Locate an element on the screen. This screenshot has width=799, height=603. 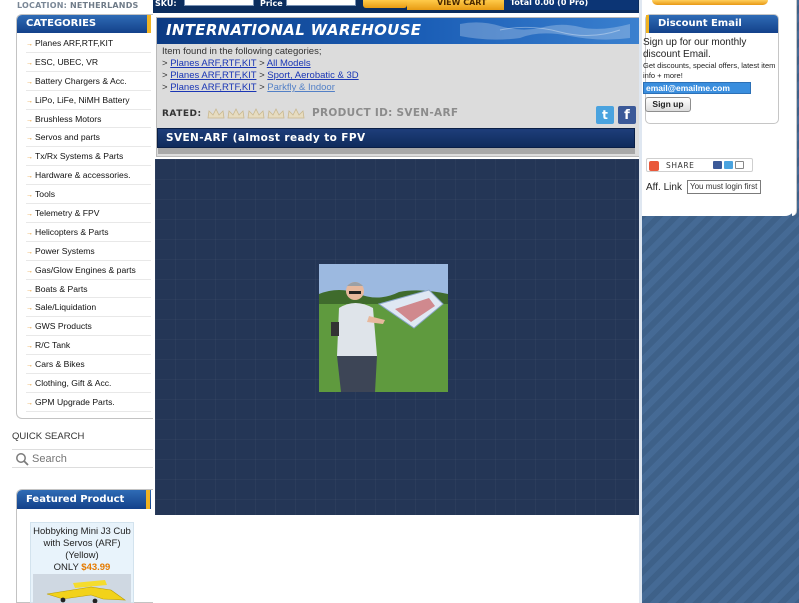
category-label: Tools is located at coordinates (45, 194).